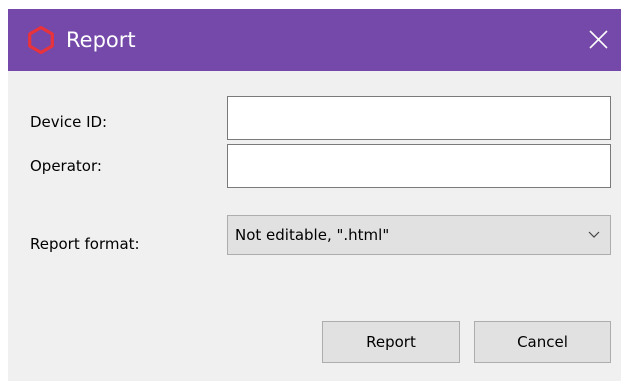 The width and height of the screenshot is (621, 382). Describe the element at coordinates (69, 122) in the screenshot. I see `device-id-label: Device ID:` at that location.